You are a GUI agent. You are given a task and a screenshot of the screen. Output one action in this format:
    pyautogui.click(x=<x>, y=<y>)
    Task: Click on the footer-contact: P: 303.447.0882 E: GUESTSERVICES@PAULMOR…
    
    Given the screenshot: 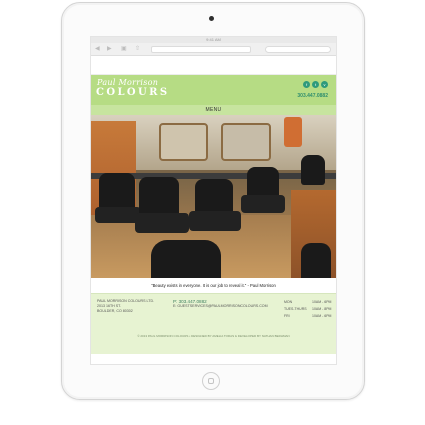 What is the action you would take?
    pyautogui.click(x=220, y=304)
    